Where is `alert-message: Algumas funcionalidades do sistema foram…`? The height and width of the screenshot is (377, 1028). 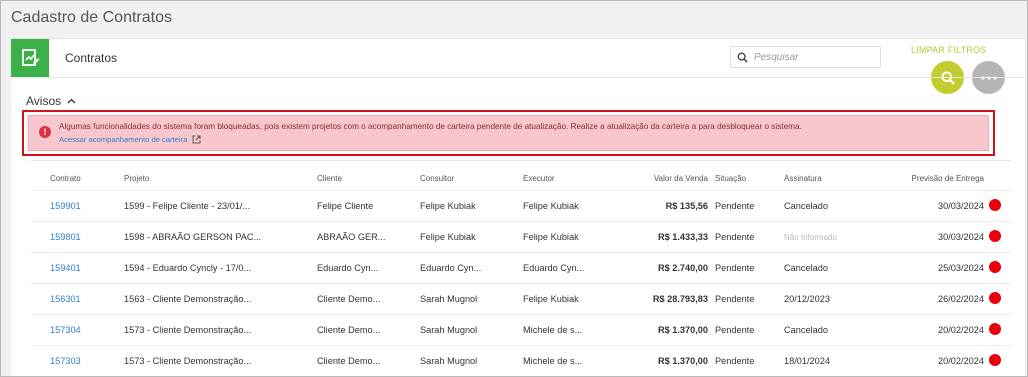 alert-message: Algumas funcionalidades do sistema foram… is located at coordinates (430, 126).